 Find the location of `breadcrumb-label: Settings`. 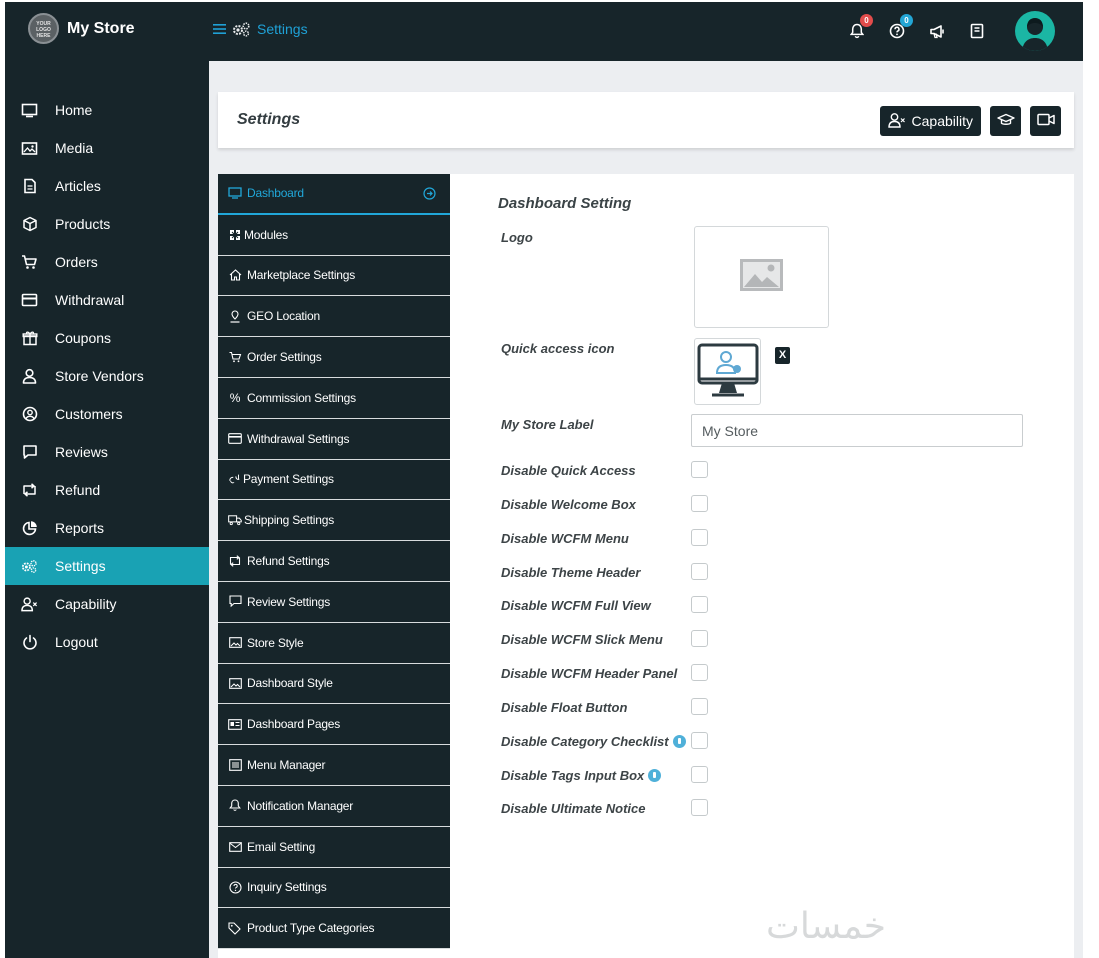

breadcrumb-label: Settings is located at coordinates (282, 29).